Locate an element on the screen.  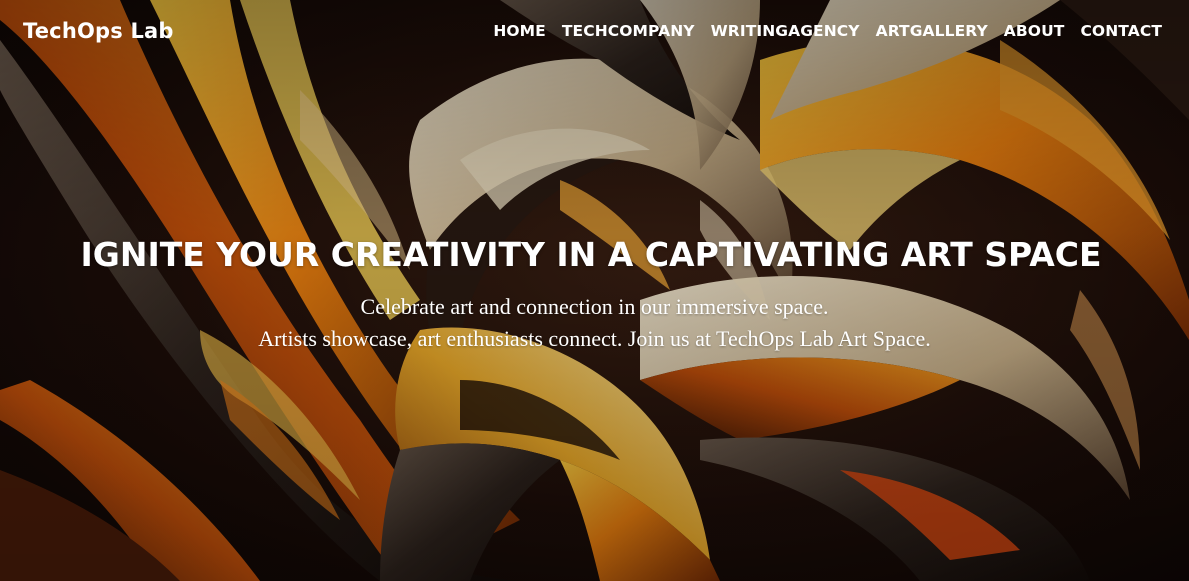
nav-item: CONTACT is located at coordinates (1121, 31).